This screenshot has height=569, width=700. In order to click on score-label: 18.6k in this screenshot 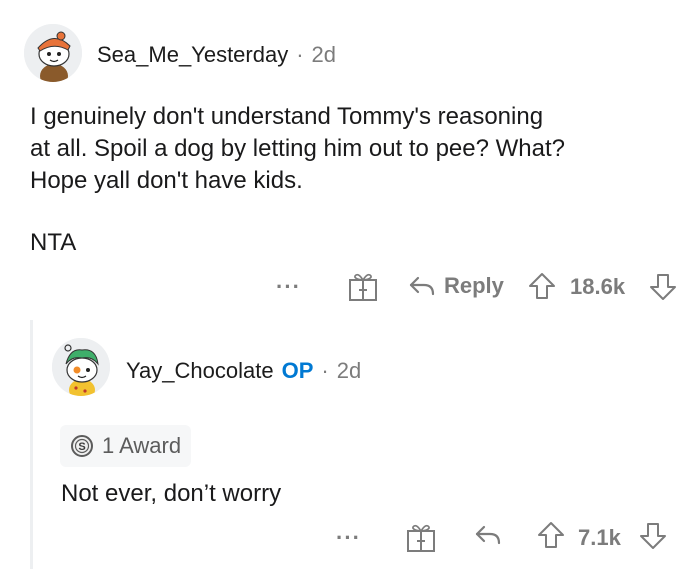, I will do `click(598, 286)`.